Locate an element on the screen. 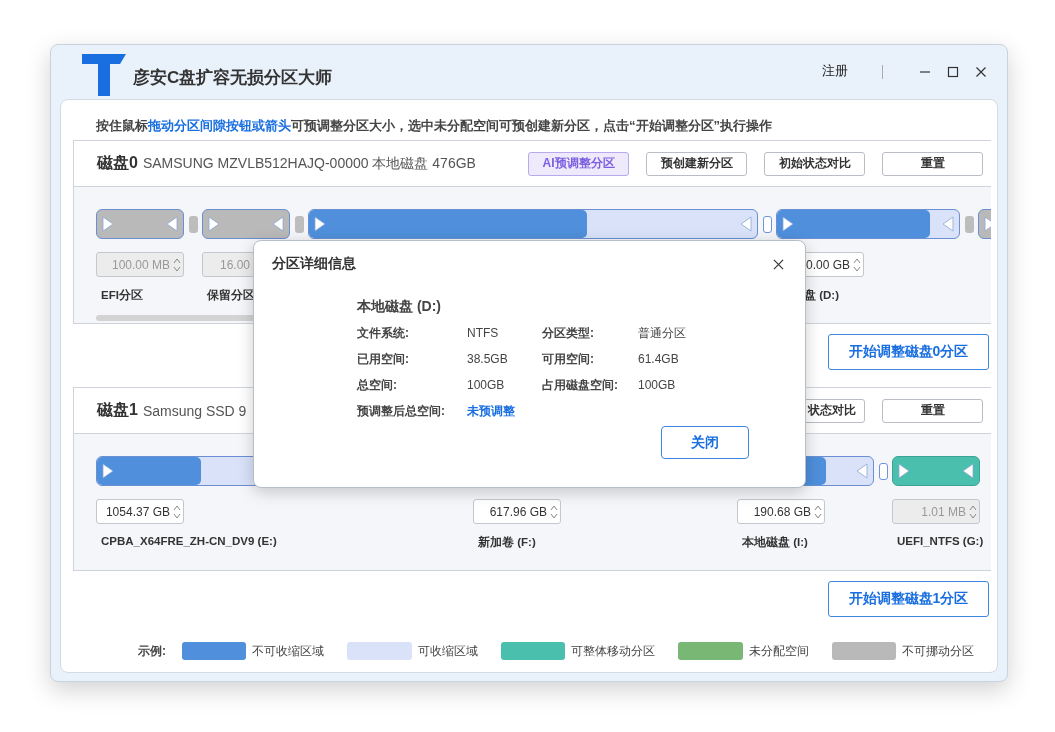 The height and width of the screenshot is (732, 1055). disk-title: 磁盘1 is located at coordinates (117, 410).